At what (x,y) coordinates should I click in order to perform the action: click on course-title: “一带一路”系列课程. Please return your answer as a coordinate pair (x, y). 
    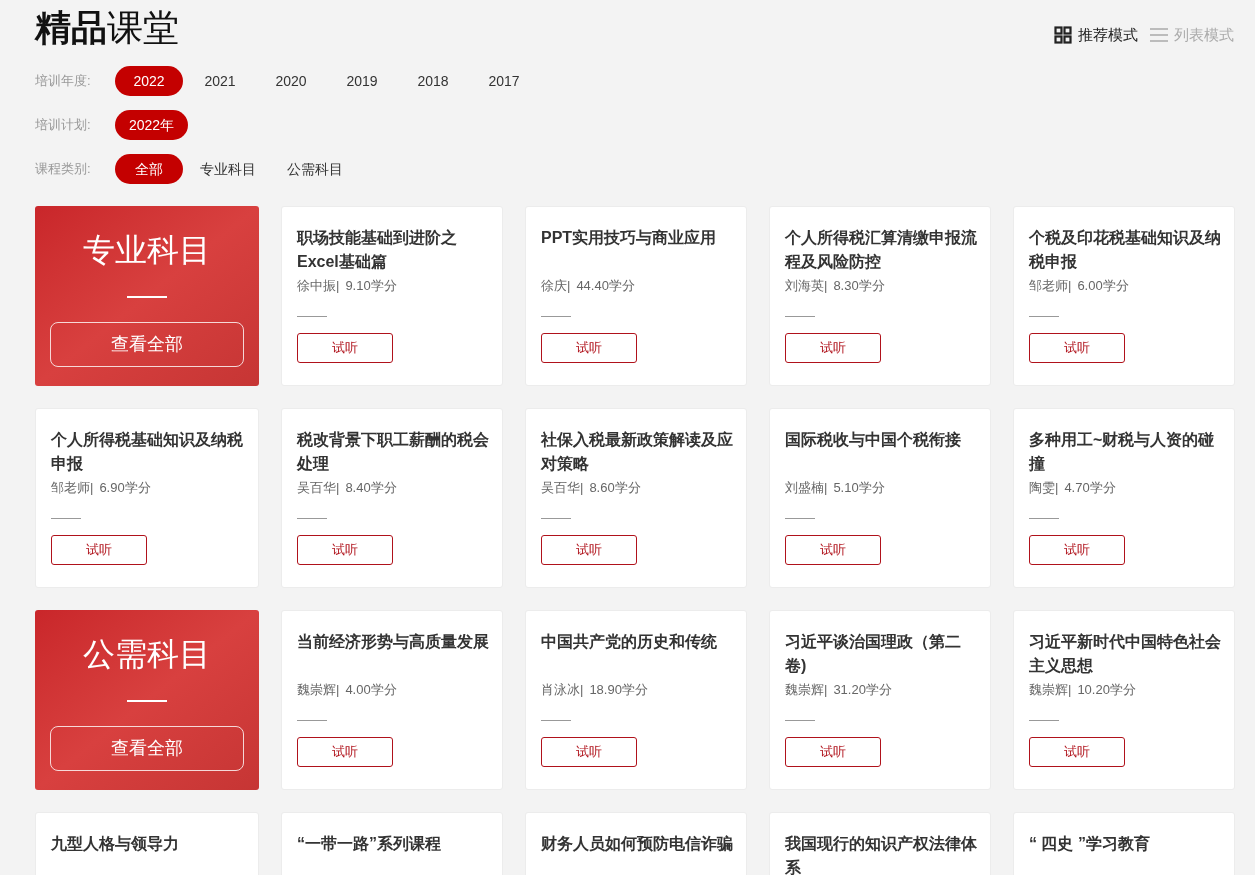
    Looking at the image, I should click on (393, 853).